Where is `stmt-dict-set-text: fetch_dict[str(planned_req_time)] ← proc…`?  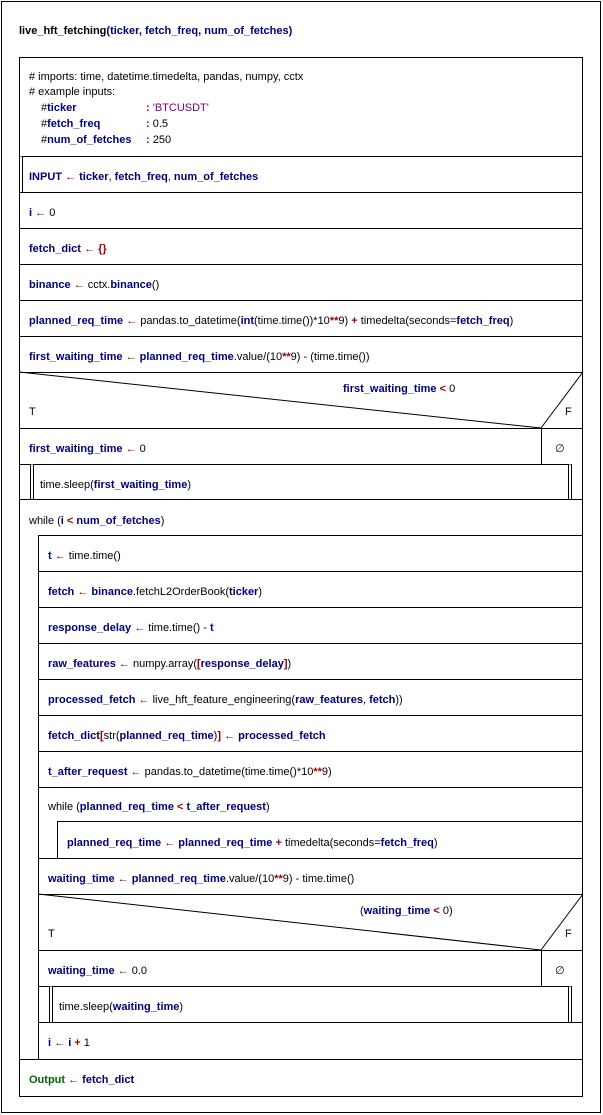
stmt-dict-set-text: fetch_dict[str(planned_req_time)] ← proc… is located at coordinates (187, 736).